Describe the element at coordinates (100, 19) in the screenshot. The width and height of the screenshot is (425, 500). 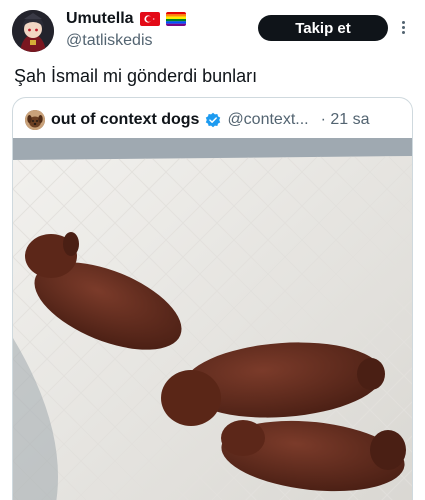
I see `author-display-name: Umutella` at that location.